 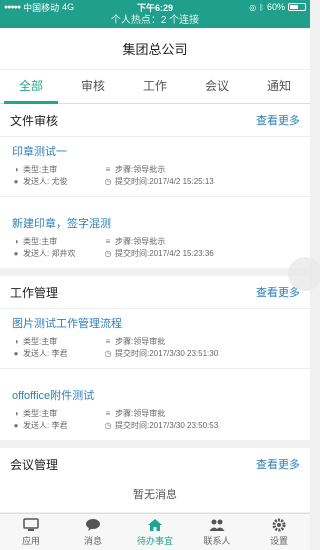 I want to click on section-title: 会议管理, so click(x=34, y=464).